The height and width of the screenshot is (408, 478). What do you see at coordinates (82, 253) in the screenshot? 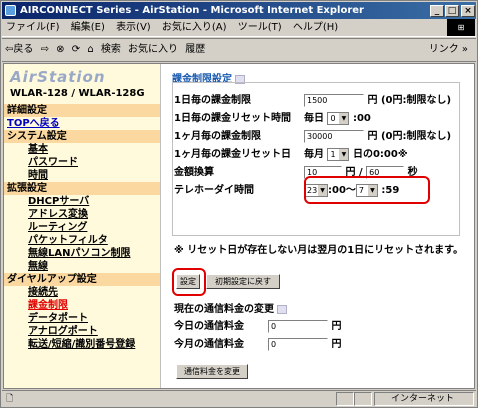
I see `sidebar-item: 無線LANパソコン制限` at bounding box center [82, 253].